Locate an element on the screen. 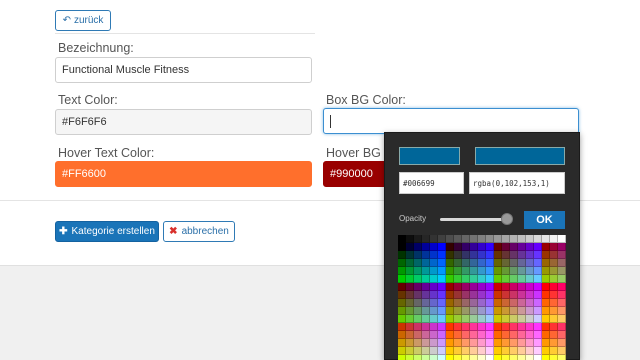 The image size is (640, 360). hover-text-color-input: #FF6600 is located at coordinates (183, 174).